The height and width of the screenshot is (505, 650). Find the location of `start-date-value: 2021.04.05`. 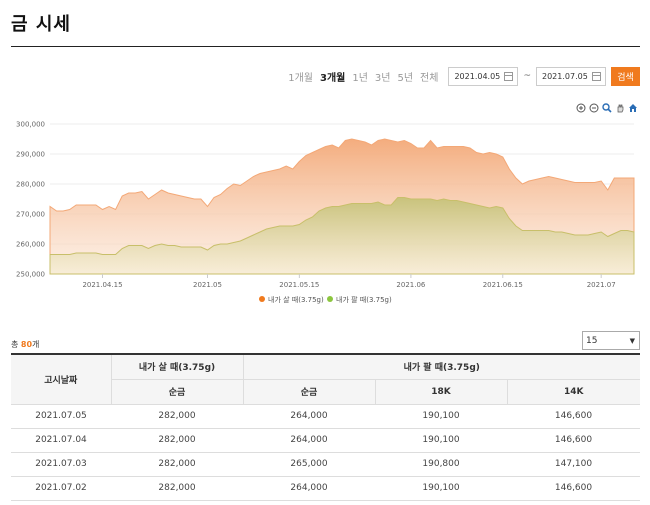

start-date-value: 2021.04.05 is located at coordinates (477, 76).